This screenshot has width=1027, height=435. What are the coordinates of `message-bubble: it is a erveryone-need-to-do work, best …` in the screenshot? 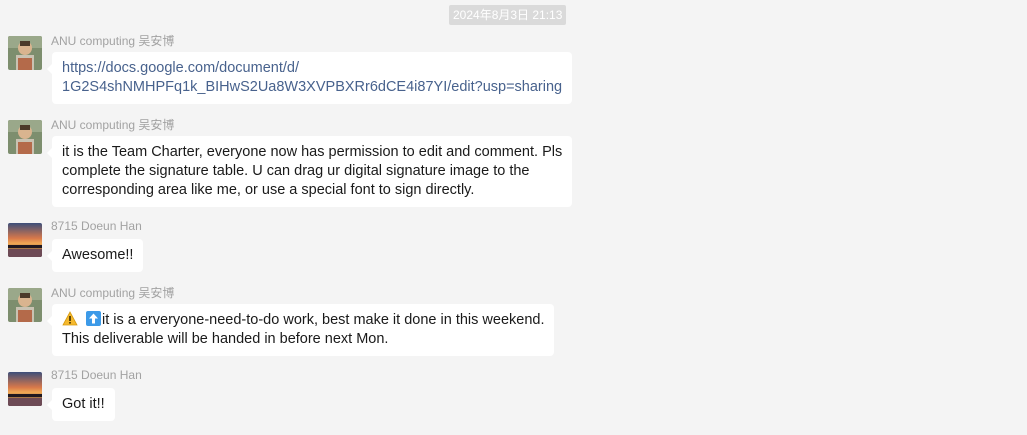 It's located at (300, 330).